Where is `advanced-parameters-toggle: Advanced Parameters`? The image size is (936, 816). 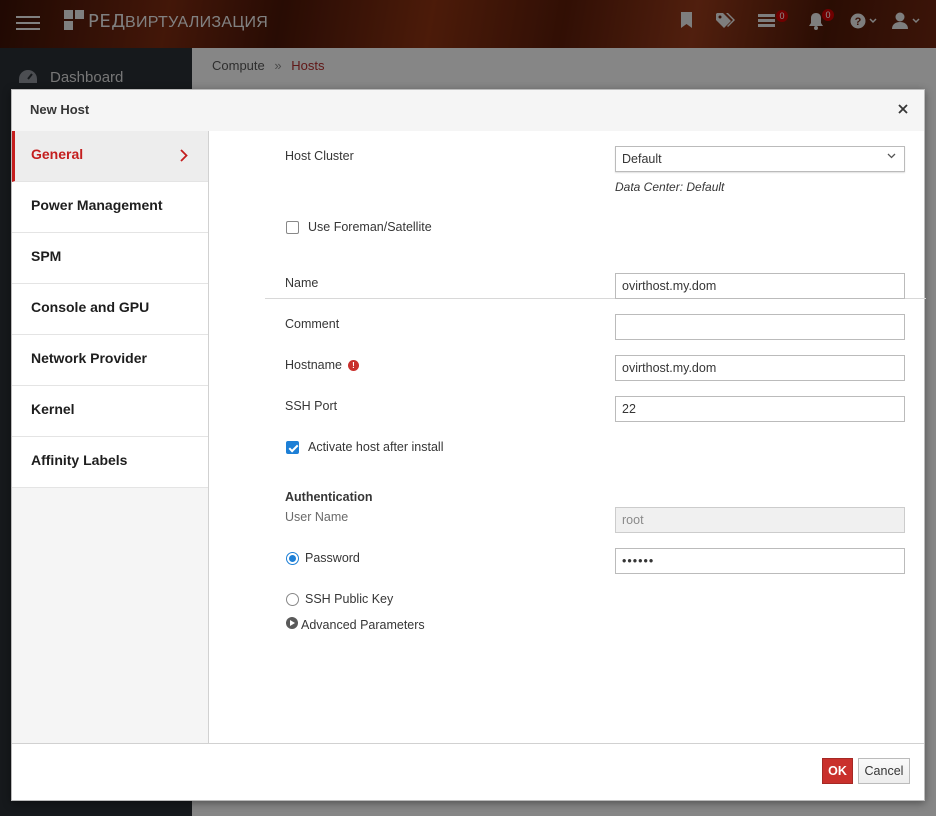 advanced-parameters-toggle: Advanced Parameters is located at coordinates (363, 625).